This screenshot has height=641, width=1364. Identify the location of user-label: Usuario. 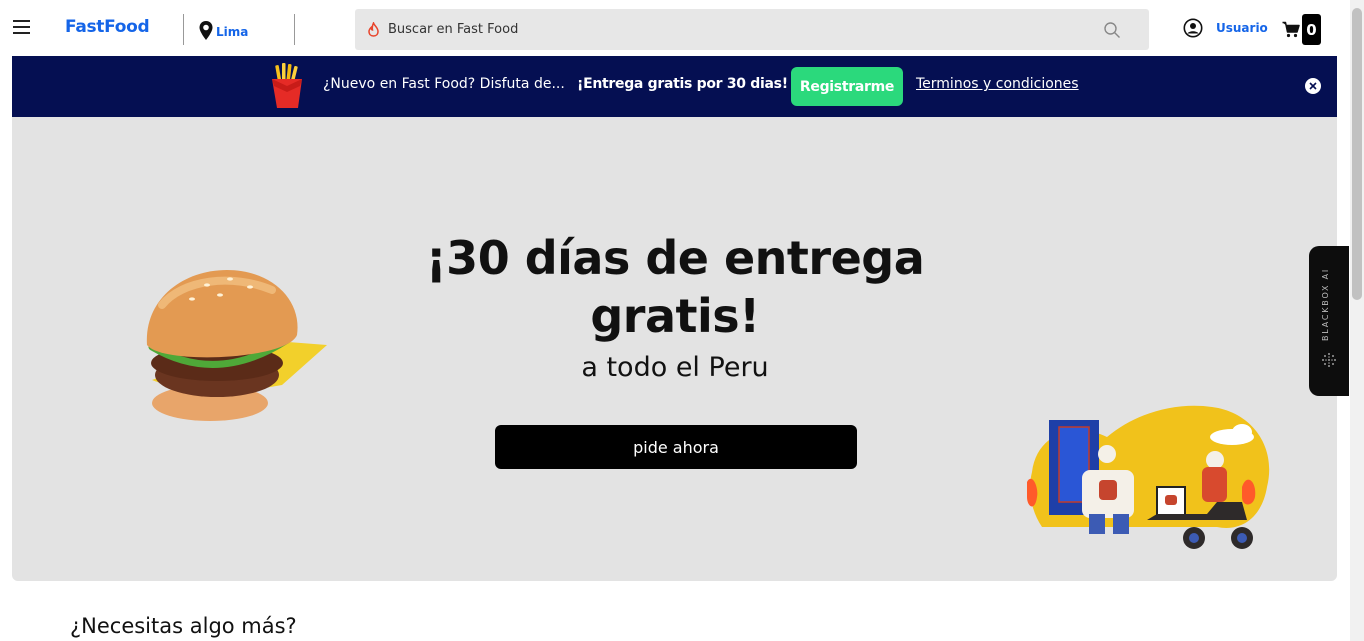
(1242, 28).